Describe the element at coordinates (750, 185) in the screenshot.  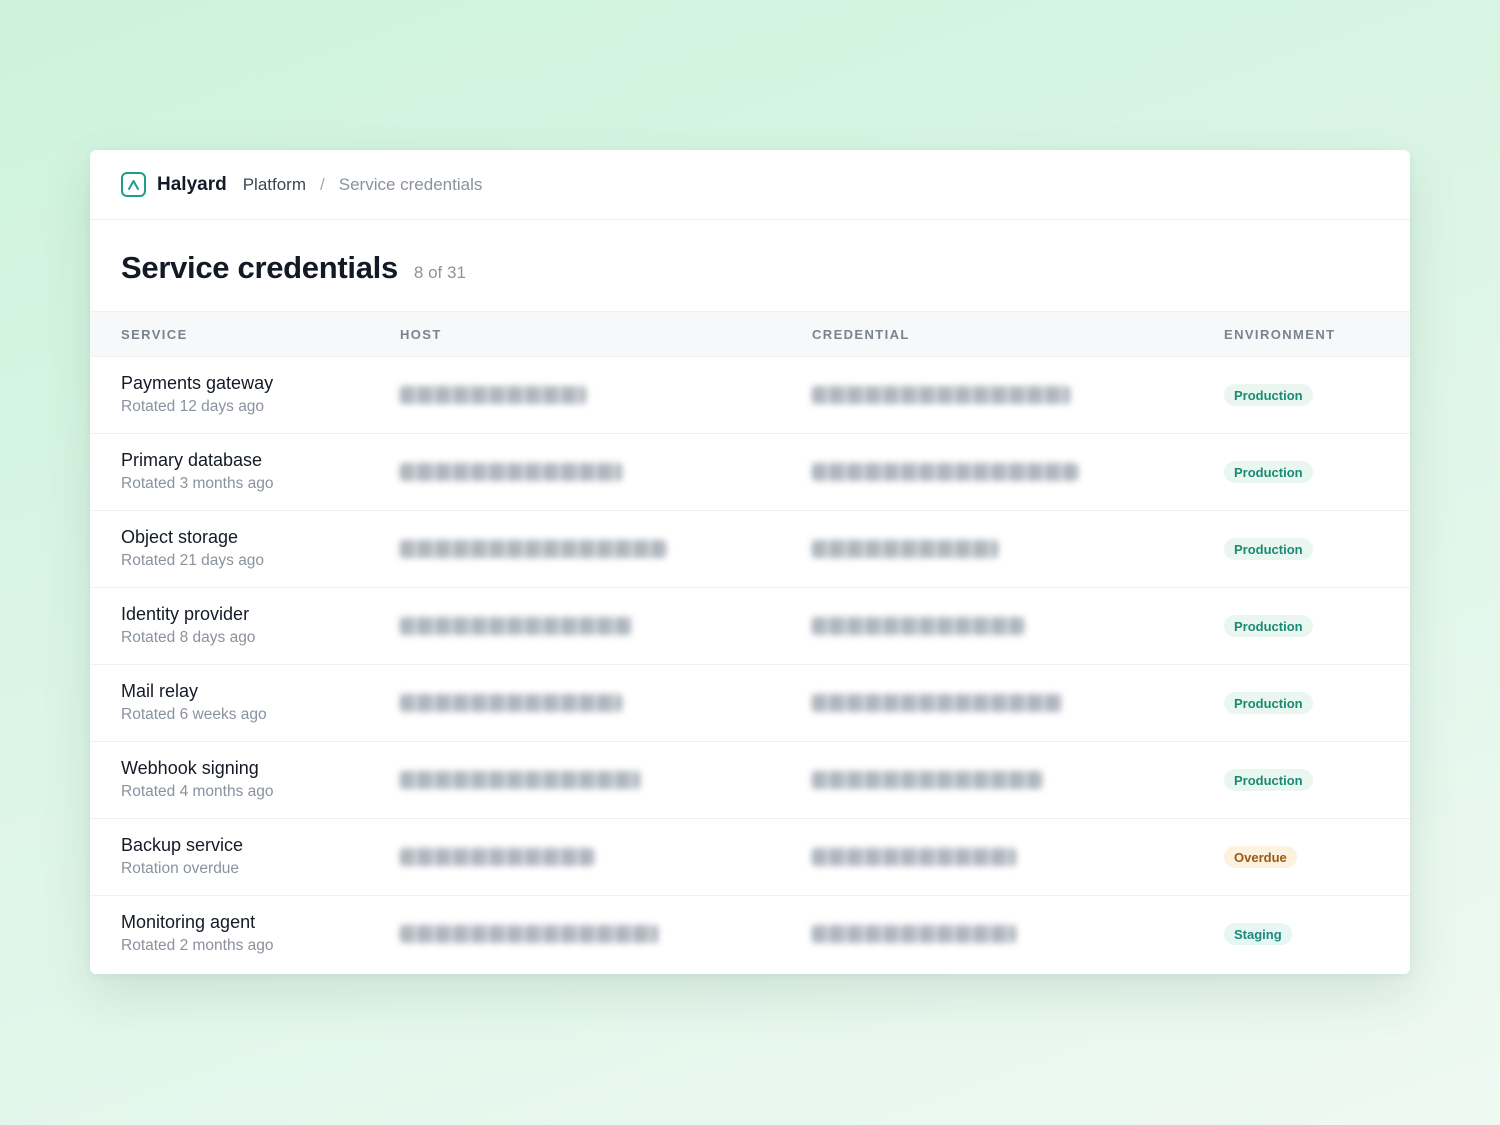
I see `top-bar: Halyard Platform / Service credentials` at that location.